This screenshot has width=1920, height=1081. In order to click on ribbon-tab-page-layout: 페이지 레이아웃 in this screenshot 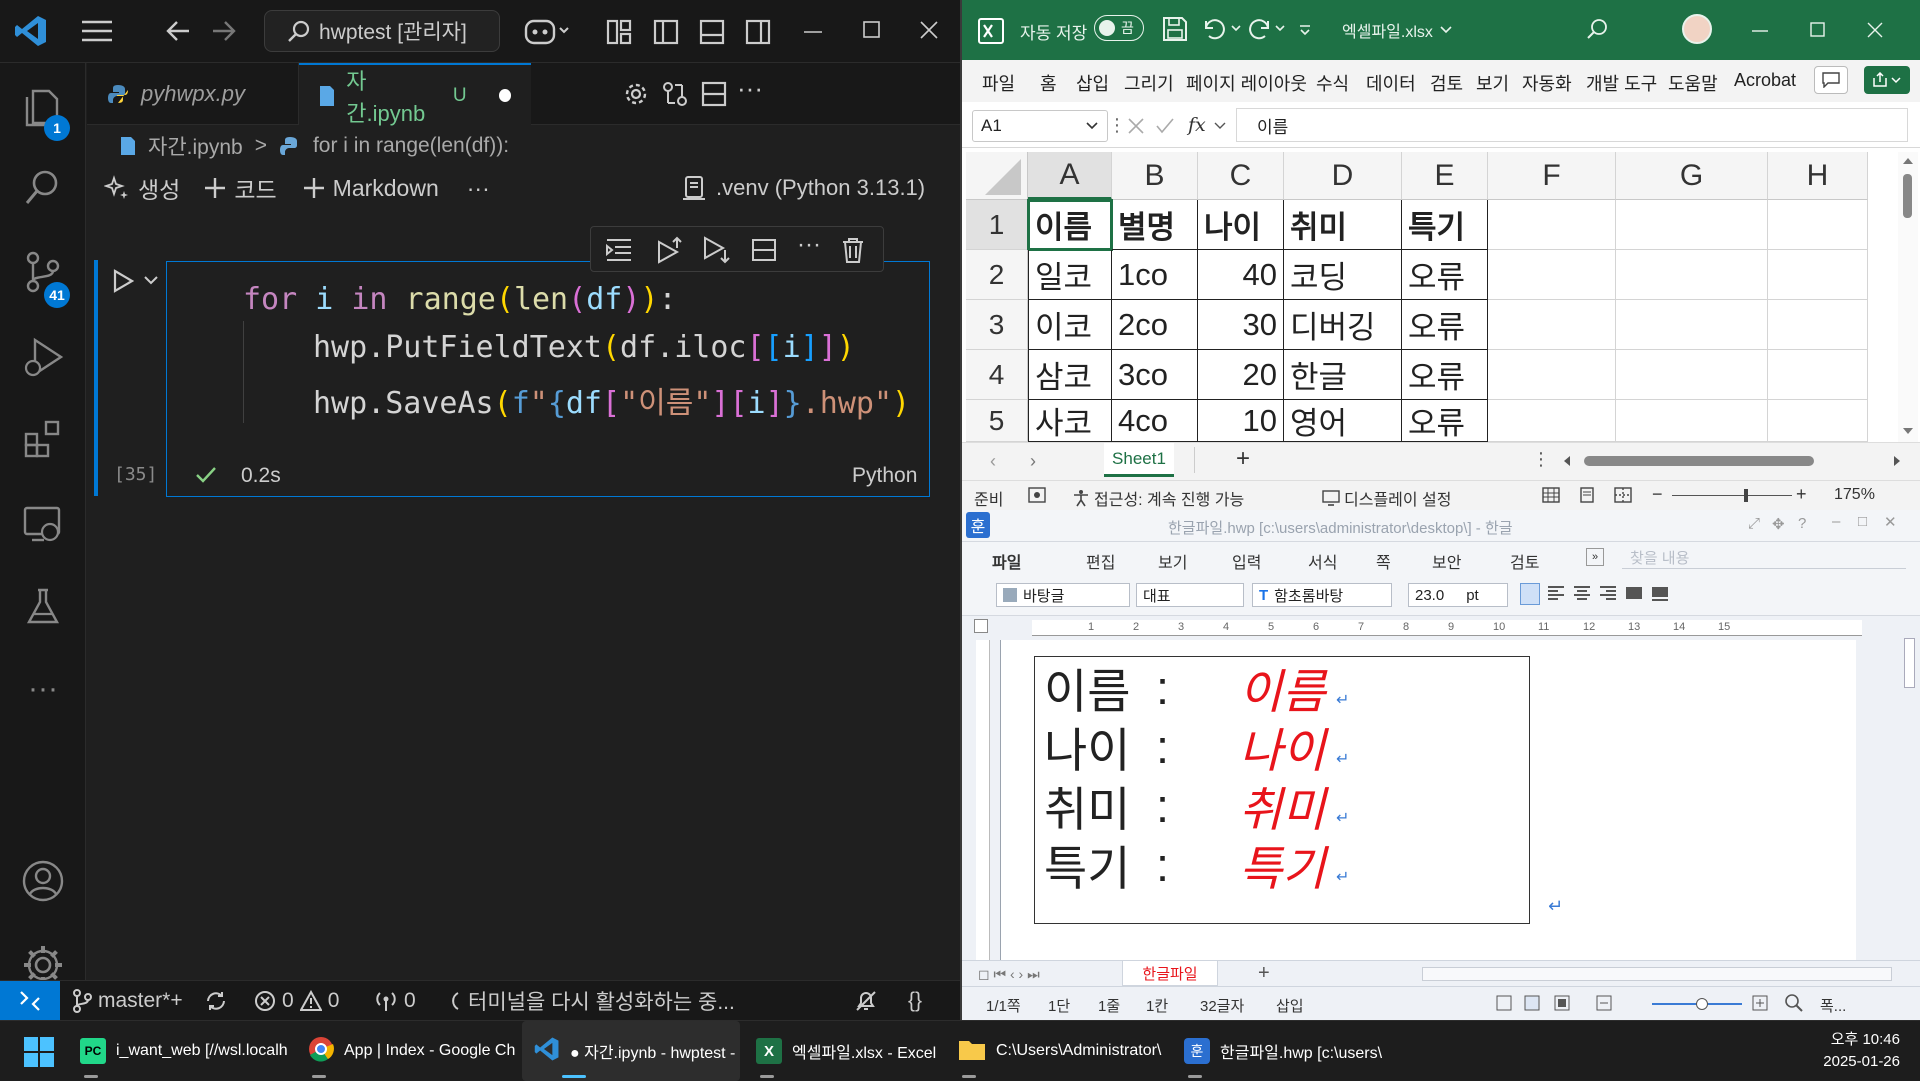, I will do `click(1246, 83)`.